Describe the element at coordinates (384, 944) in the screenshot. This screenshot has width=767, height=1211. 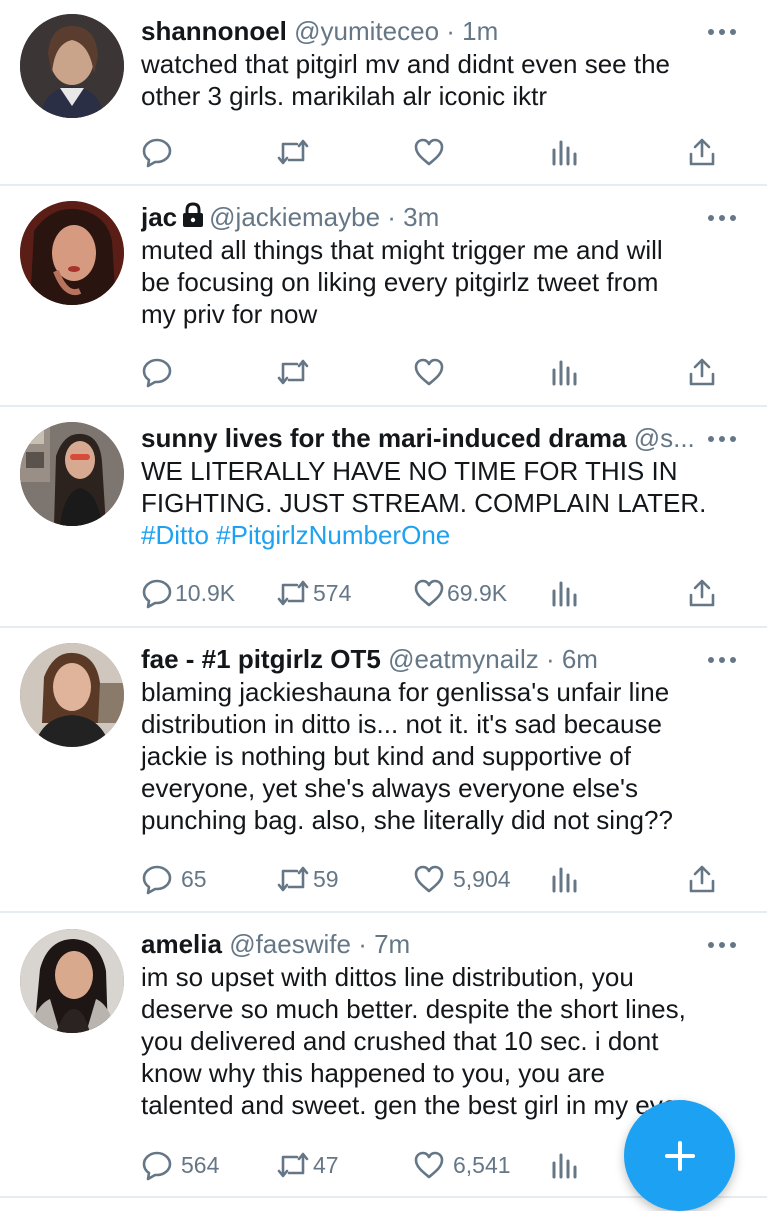
I see `tweet-time: · 7m` at that location.